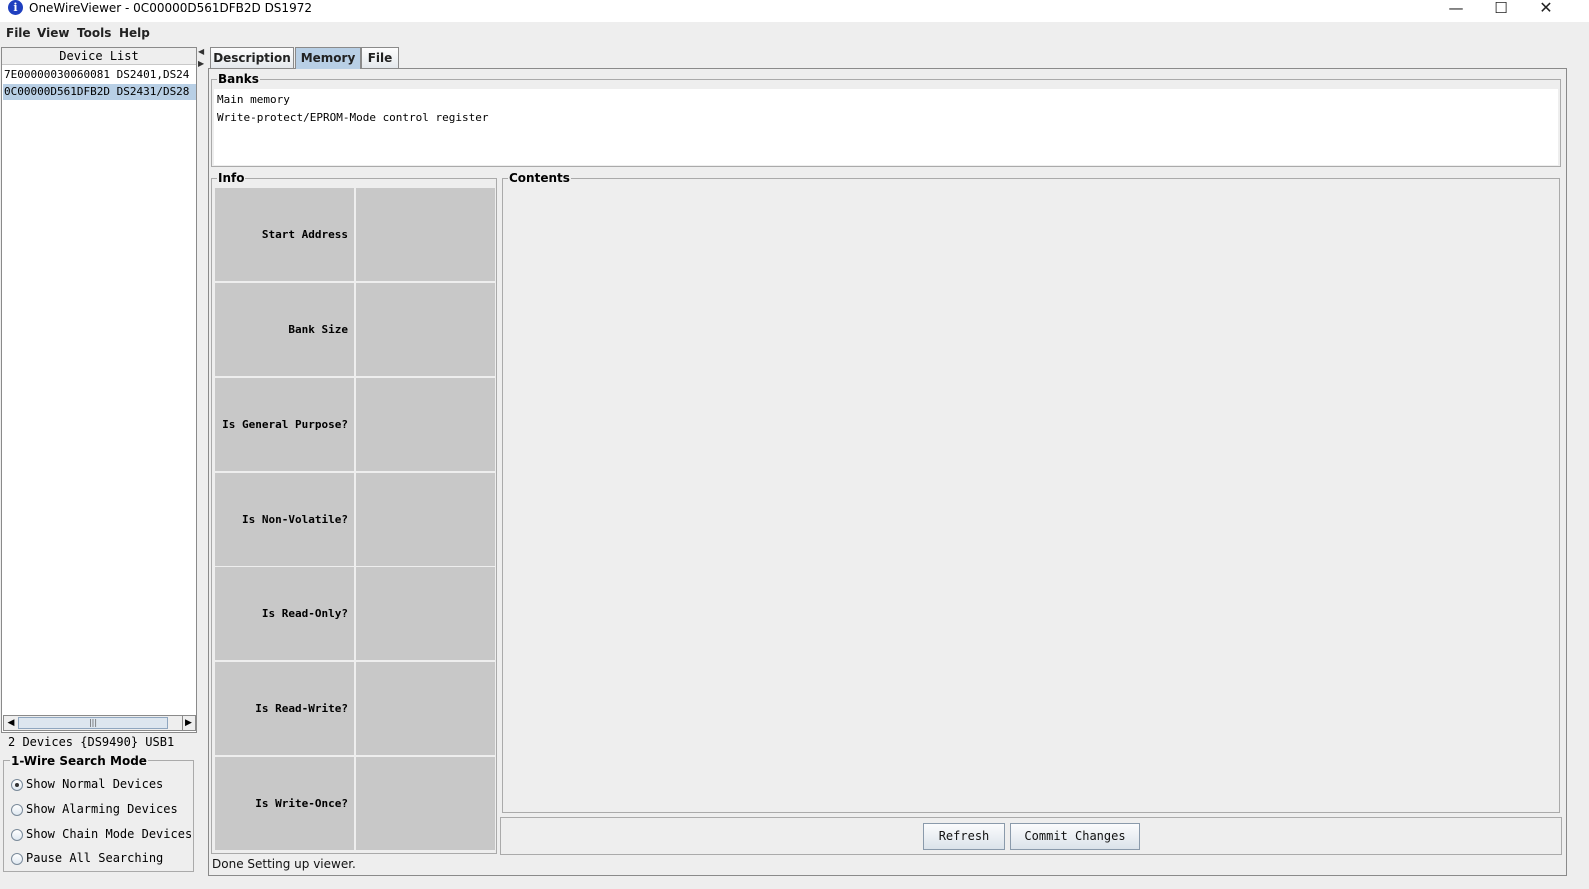 This screenshot has height=889, width=1589. Describe the element at coordinates (99, 56) in the screenshot. I see `device-list-header: Device List` at that location.